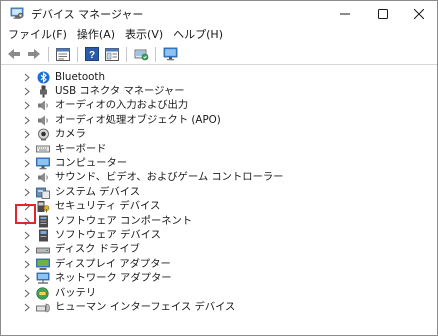 This screenshot has width=438, height=336. I want to click on help-icon: ?, so click(92, 54).